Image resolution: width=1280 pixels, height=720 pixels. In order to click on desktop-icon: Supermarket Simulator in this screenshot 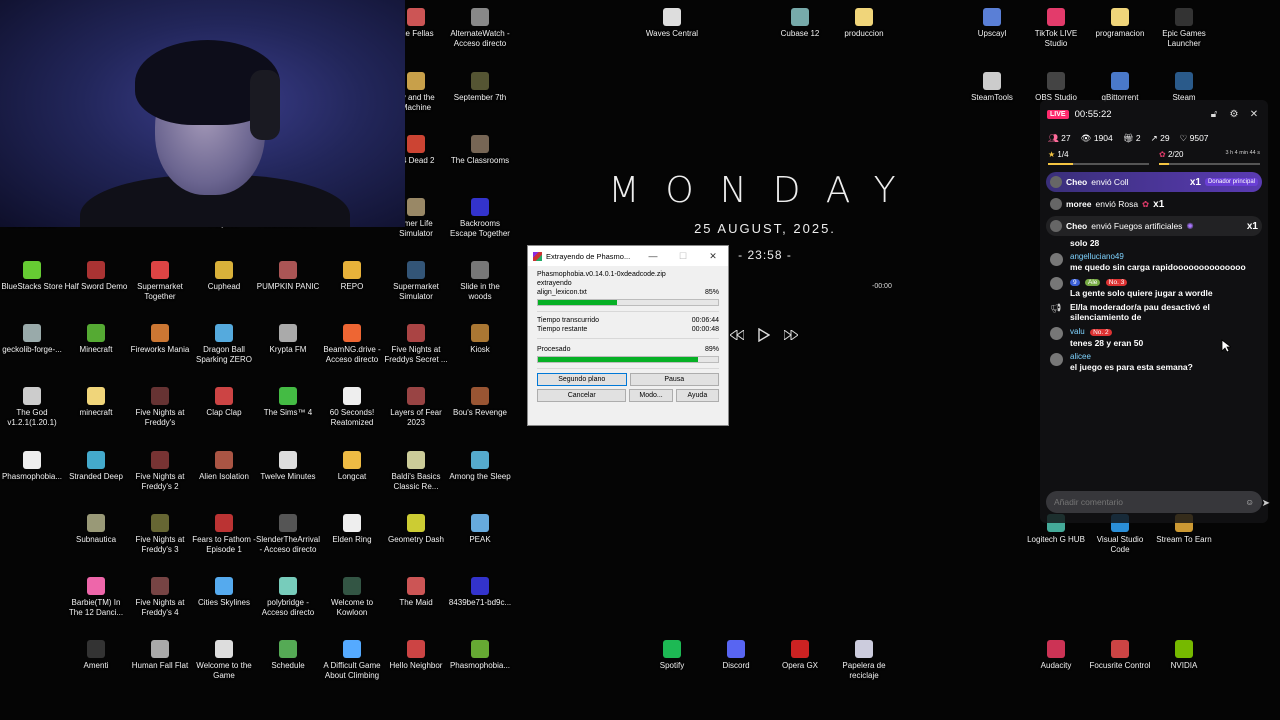, I will do `click(416, 281)`.